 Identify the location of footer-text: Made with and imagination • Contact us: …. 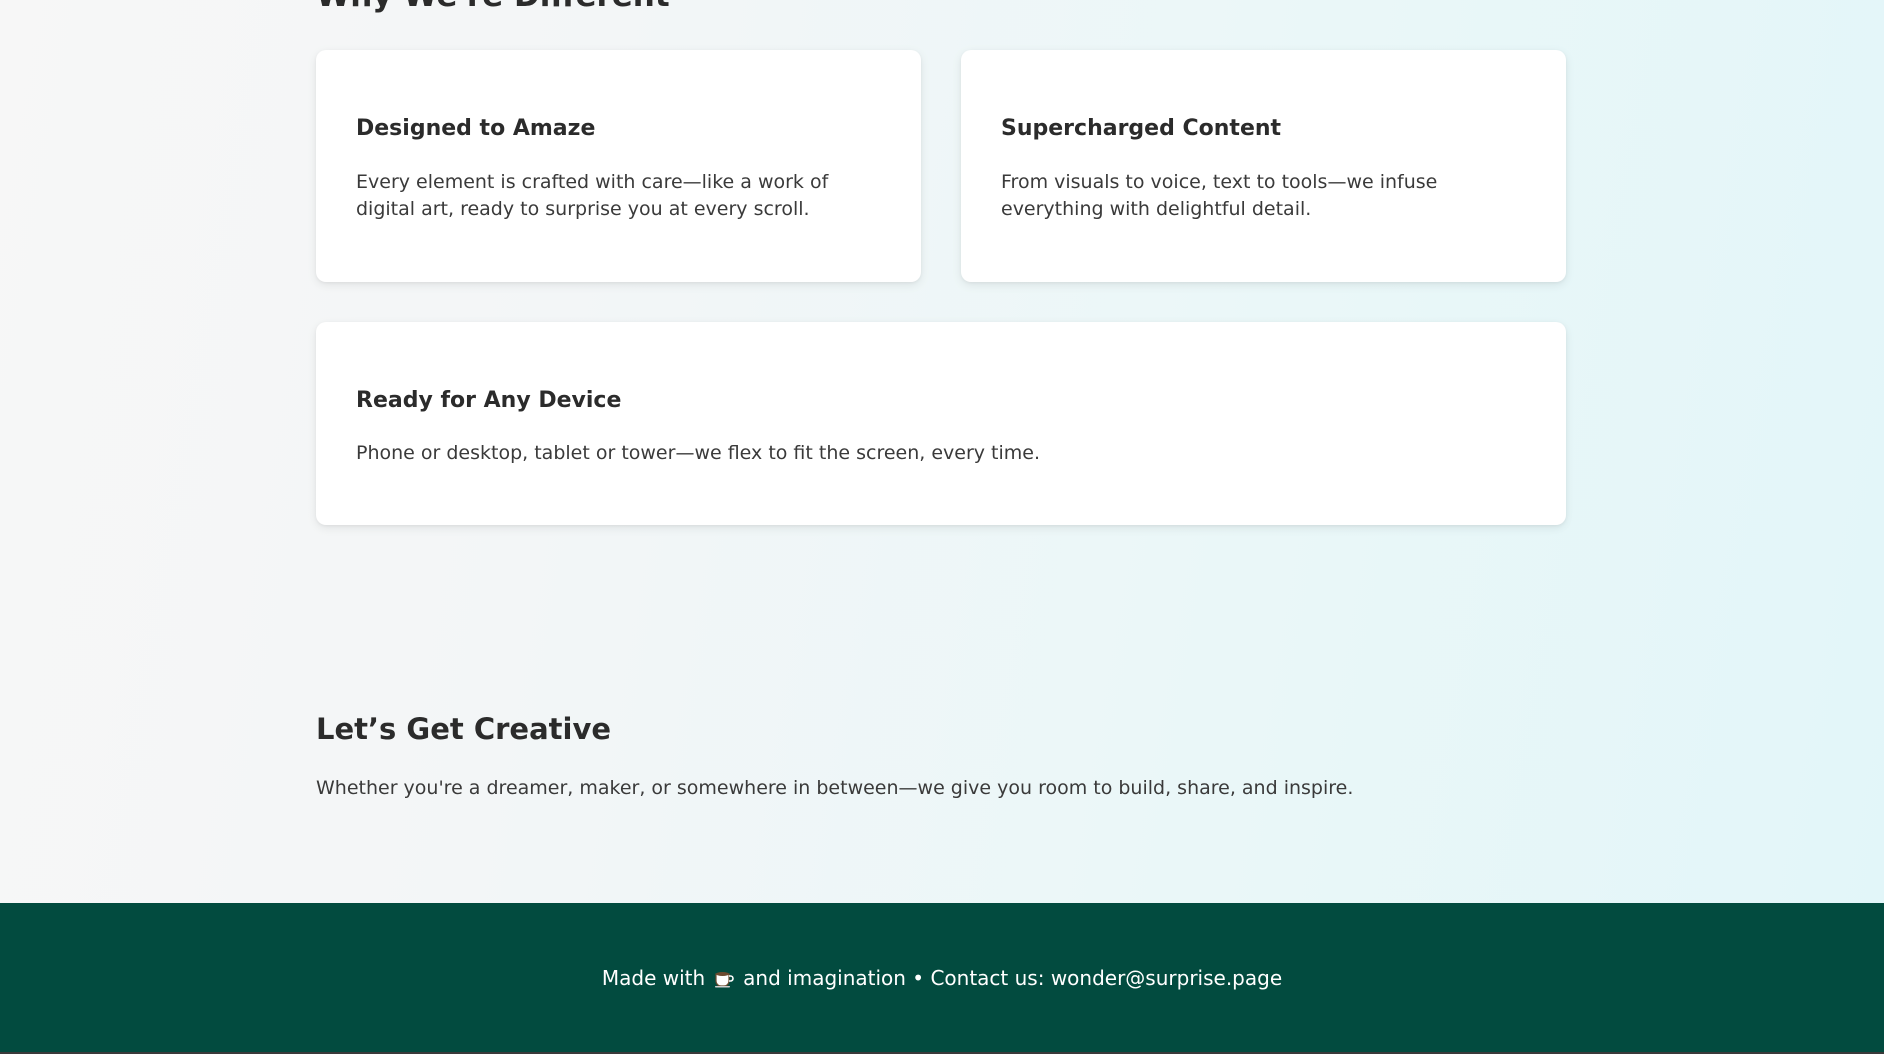
(942, 978).